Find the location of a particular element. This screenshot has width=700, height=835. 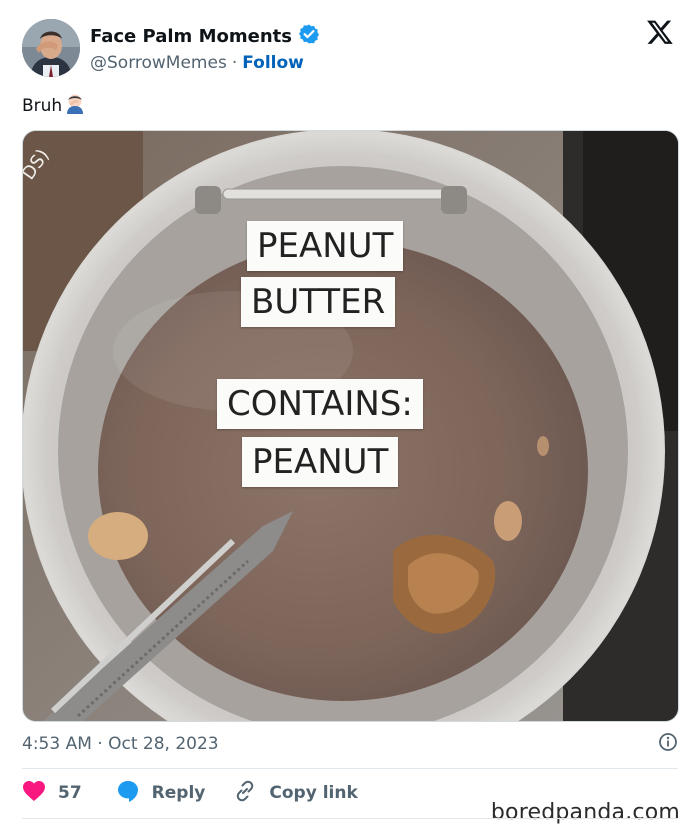

avatar is located at coordinates (51, 48).